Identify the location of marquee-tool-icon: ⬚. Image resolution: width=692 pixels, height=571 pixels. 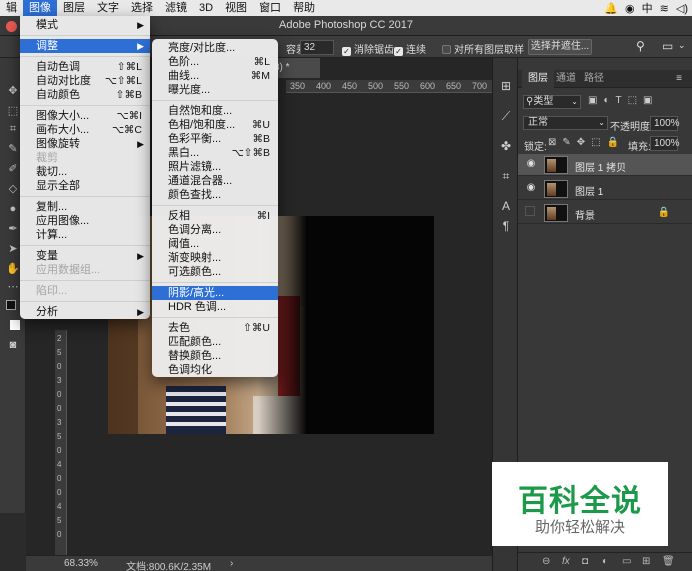
(13, 111).